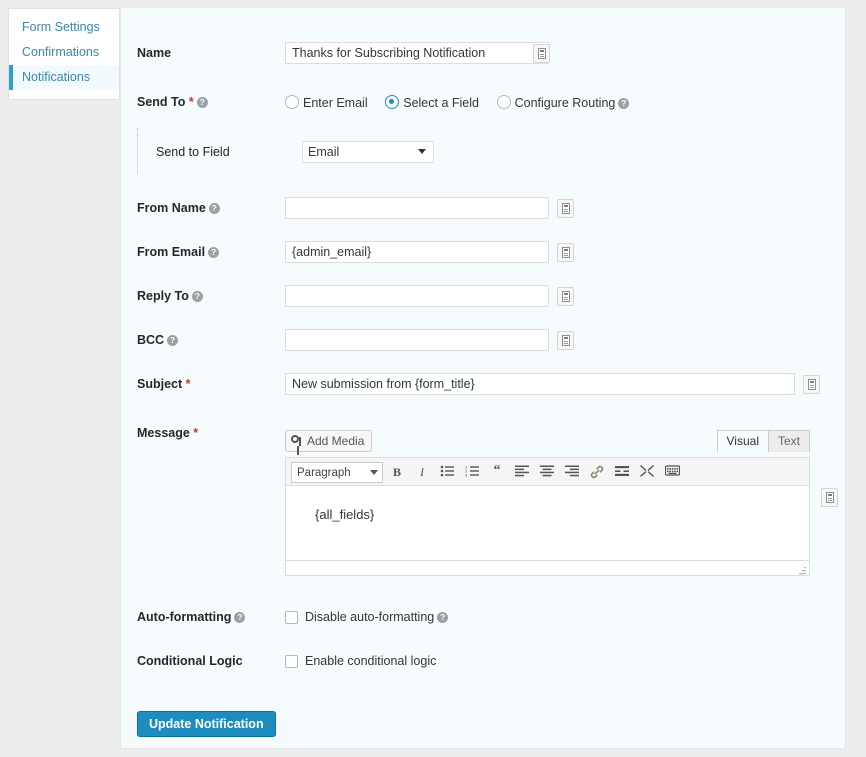 The height and width of the screenshot is (757, 866). I want to click on radio-select-a-field: Select a Field, so click(432, 102).